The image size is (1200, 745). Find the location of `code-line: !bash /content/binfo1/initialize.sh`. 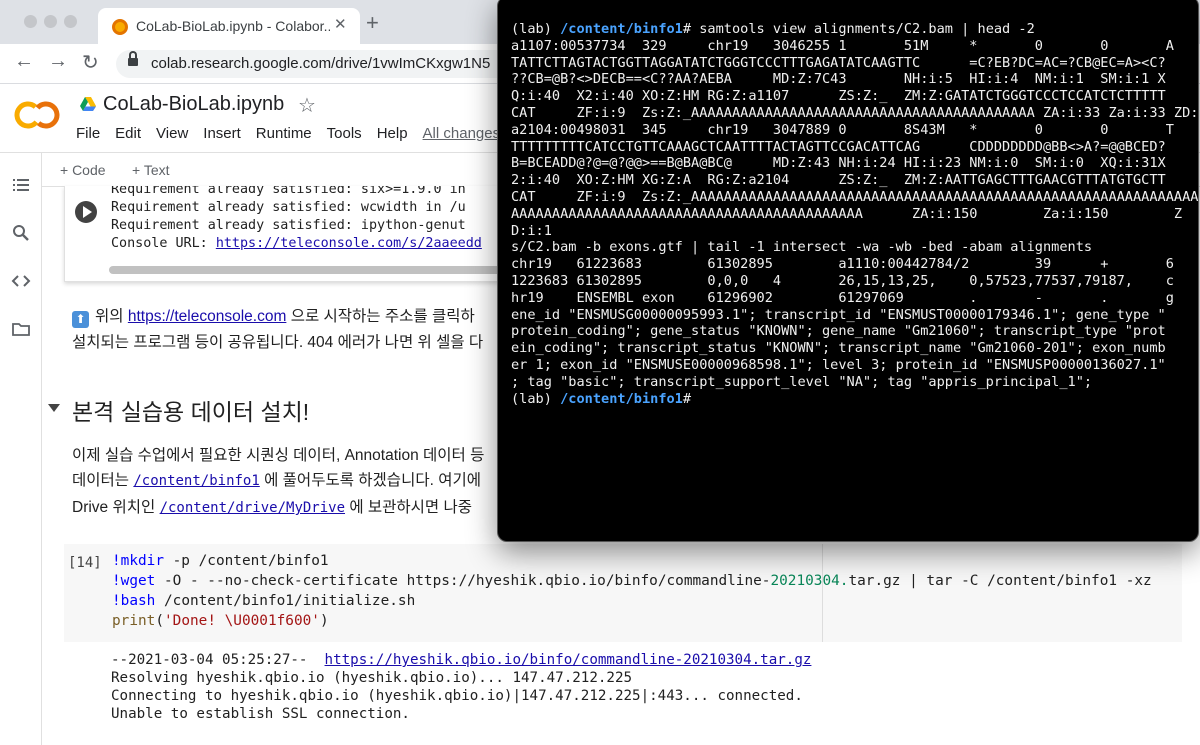

code-line: !bash /content/binfo1/initialize.sh is located at coordinates (263, 601).